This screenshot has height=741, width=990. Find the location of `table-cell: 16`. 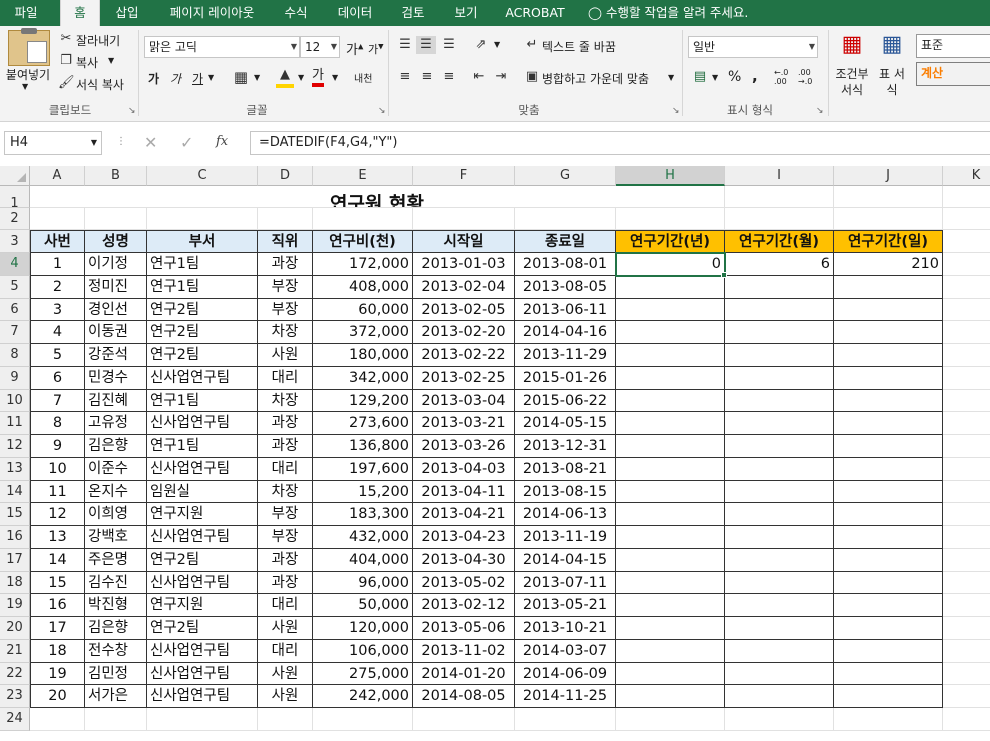

table-cell: 16 is located at coordinates (57, 605).